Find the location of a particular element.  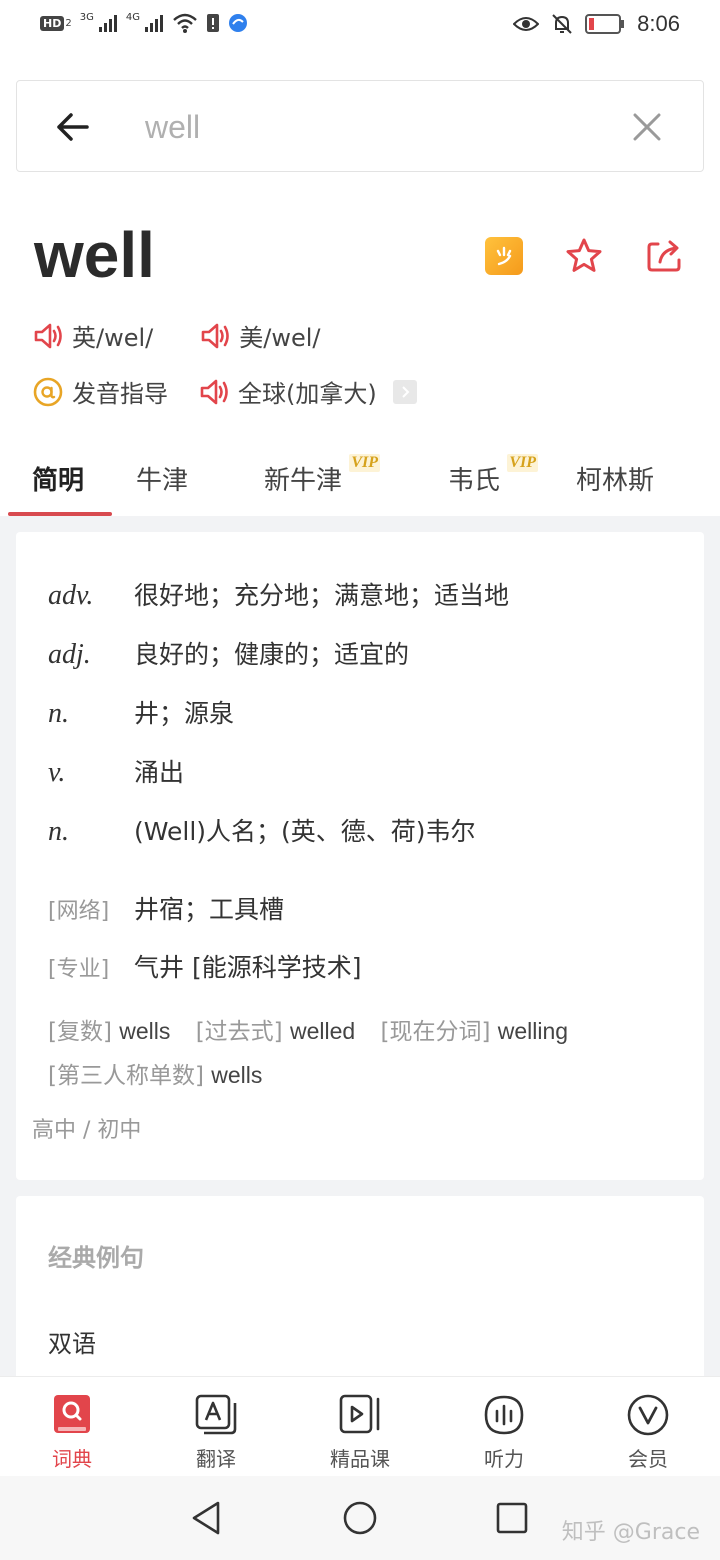

headword: well is located at coordinates (94, 255).